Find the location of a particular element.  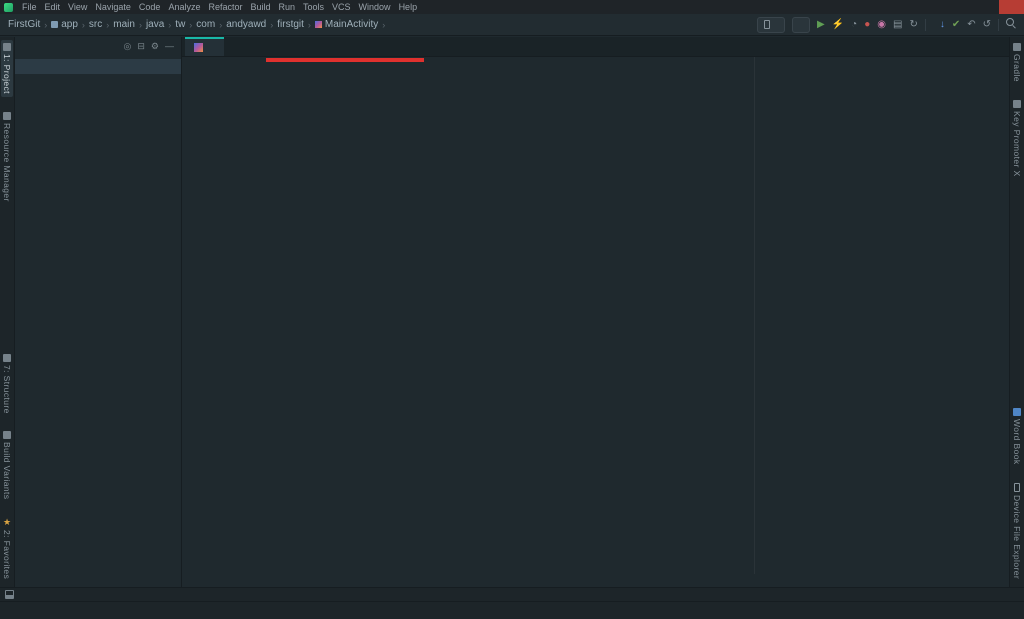

toolwindow-button-key-promoter-x: Key Promoter X is located at coordinates (1017, 138).